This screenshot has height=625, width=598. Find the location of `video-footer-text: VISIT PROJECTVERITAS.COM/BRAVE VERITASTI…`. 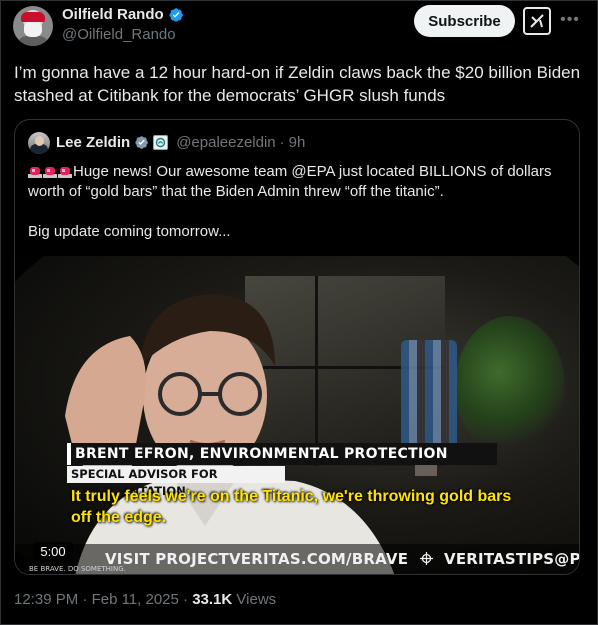

video-footer-text: VISIT PROJECTVERITAS.COM/BRAVE VERITASTI… is located at coordinates (342, 559).